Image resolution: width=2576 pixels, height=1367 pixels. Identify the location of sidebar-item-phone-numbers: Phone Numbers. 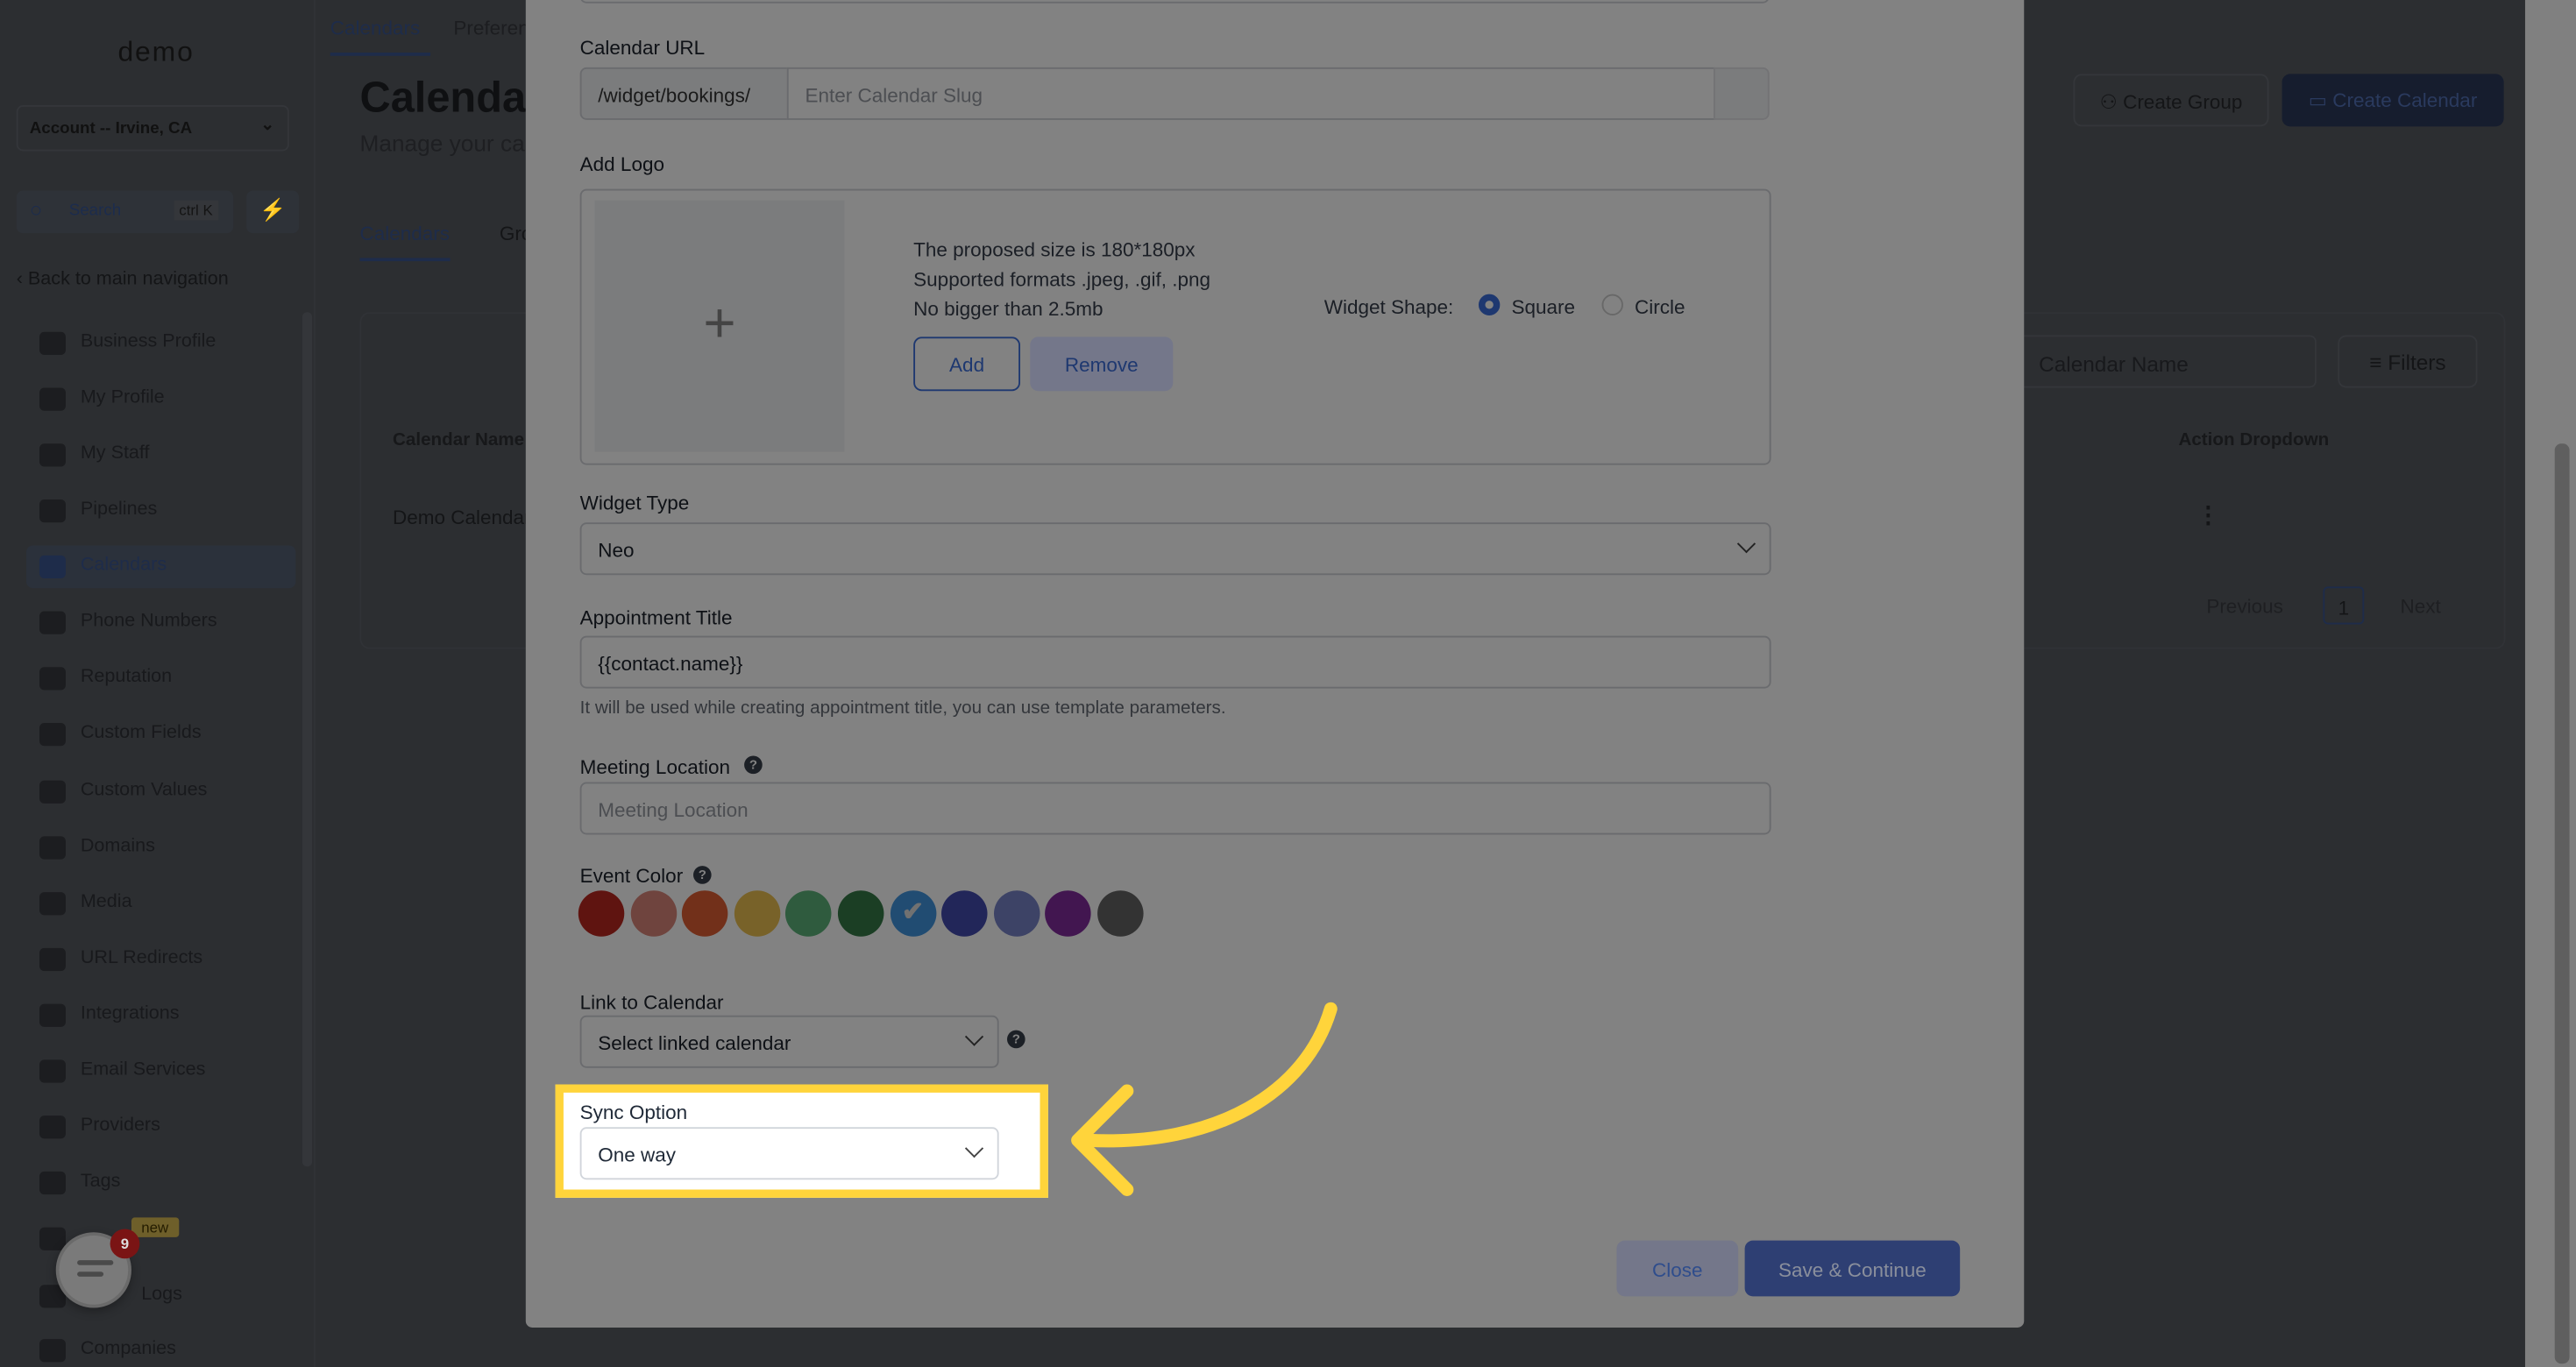
(160, 622).